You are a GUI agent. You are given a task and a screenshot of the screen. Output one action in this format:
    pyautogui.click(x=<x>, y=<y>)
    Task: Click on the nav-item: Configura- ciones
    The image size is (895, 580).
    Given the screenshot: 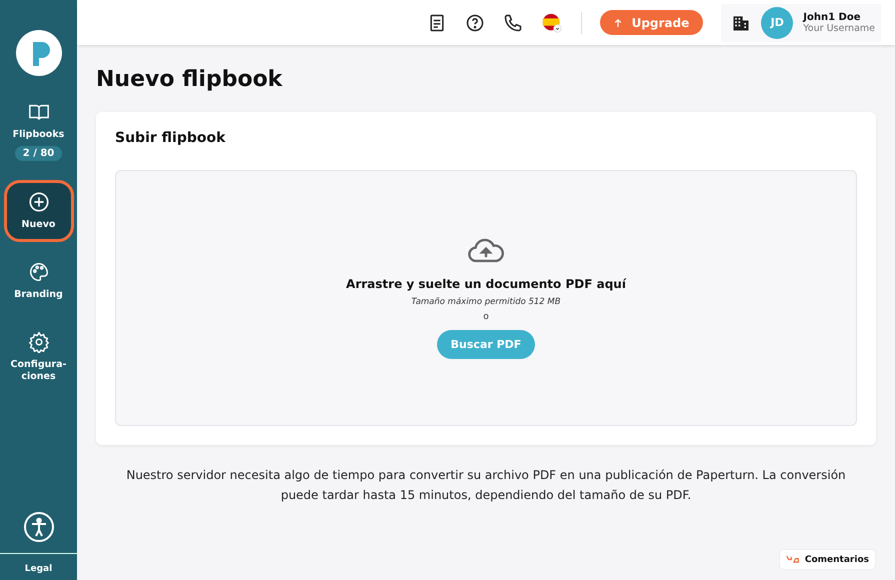 What is the action you would take?
    pyautogui.click(x=39, y=357)
    